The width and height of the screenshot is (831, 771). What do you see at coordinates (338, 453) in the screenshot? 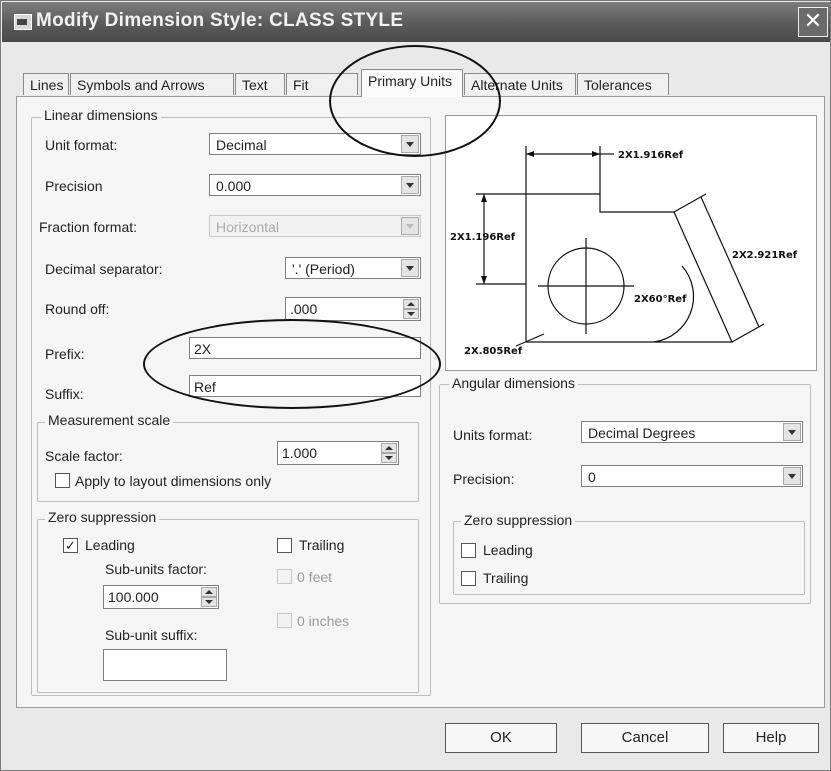
I see `scale-factor-spinner: 1.000` at bounding box center [338, 453].